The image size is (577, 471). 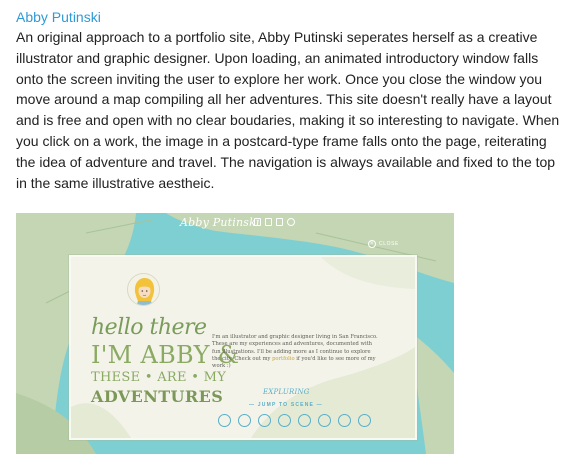 What do you see at coordinates (324, 420) in the screenshot?
I see `building-icon` at bounding box center [324, 420].